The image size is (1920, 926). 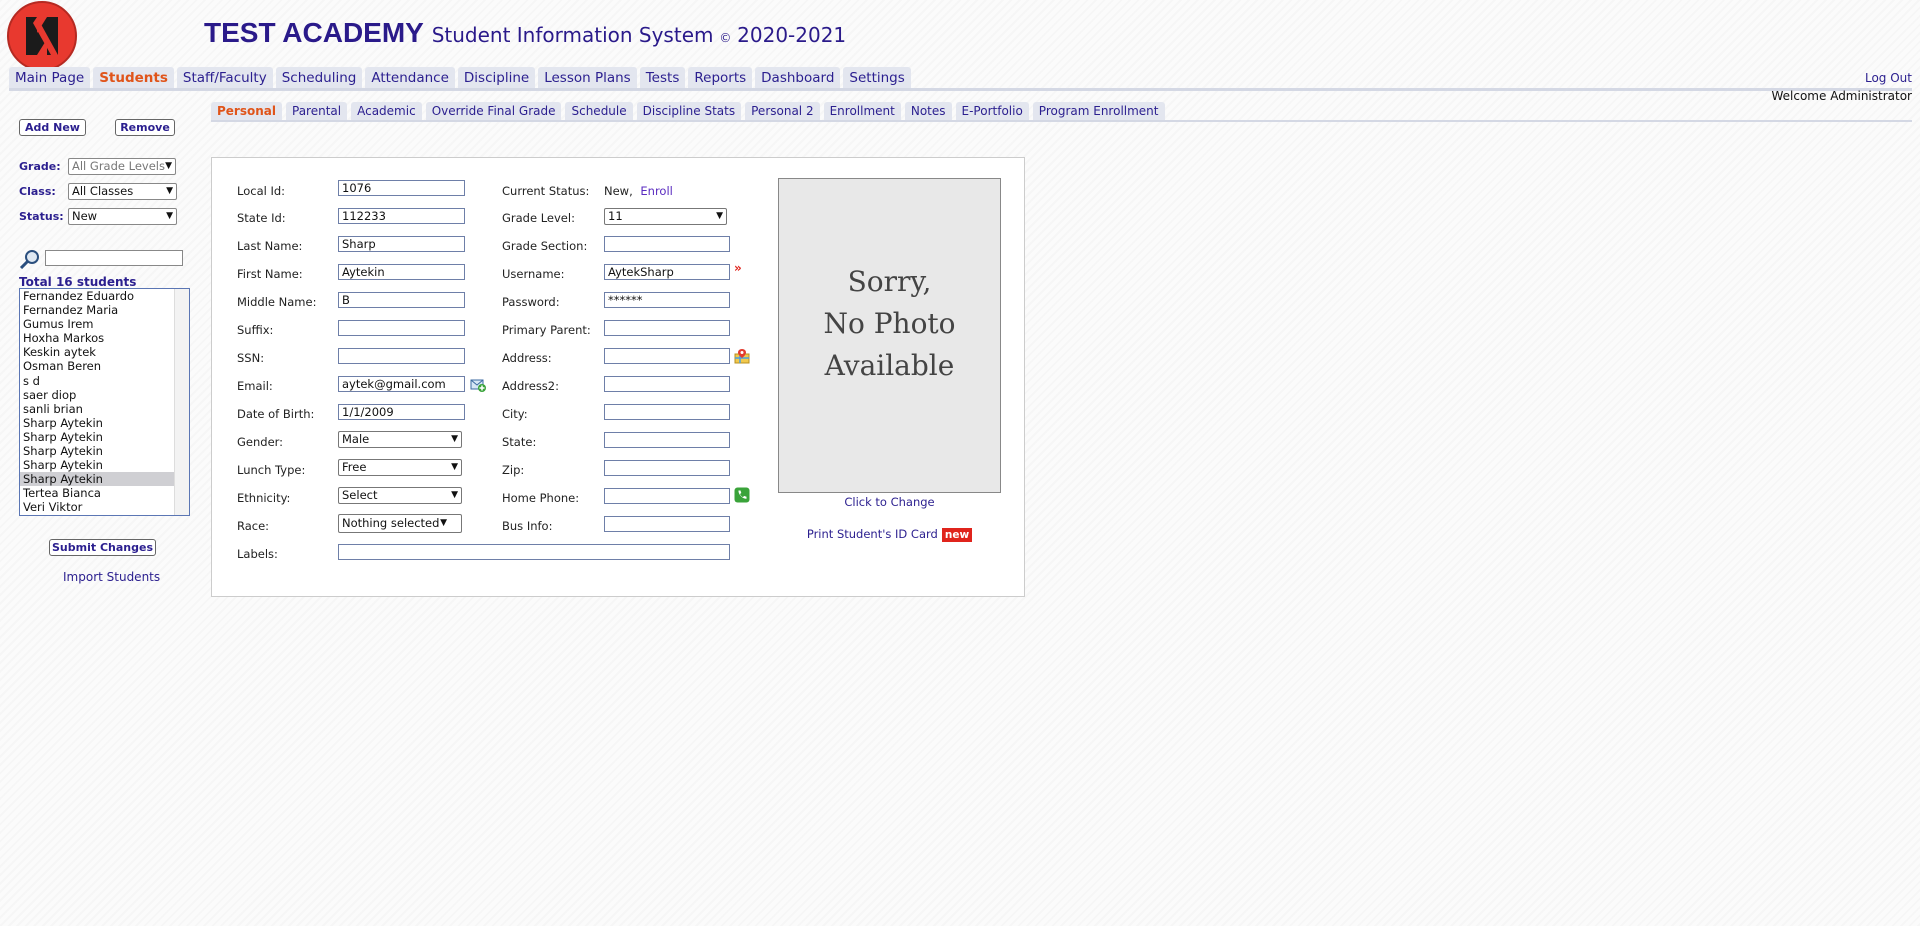 I want to click on suffix-field, so click(x=401, y=328).